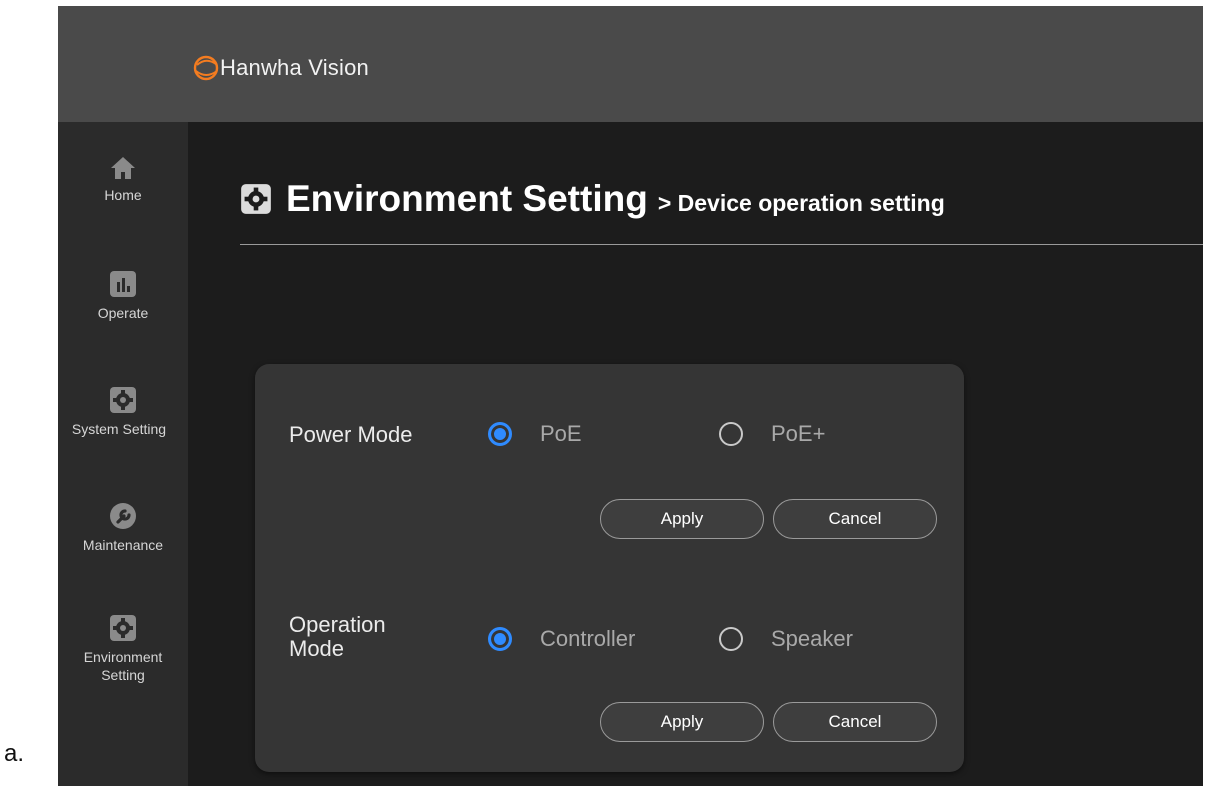 The image size is (1209, 786). I want to click on sidebar-item-label: Environment Setting, so click(123, 666).